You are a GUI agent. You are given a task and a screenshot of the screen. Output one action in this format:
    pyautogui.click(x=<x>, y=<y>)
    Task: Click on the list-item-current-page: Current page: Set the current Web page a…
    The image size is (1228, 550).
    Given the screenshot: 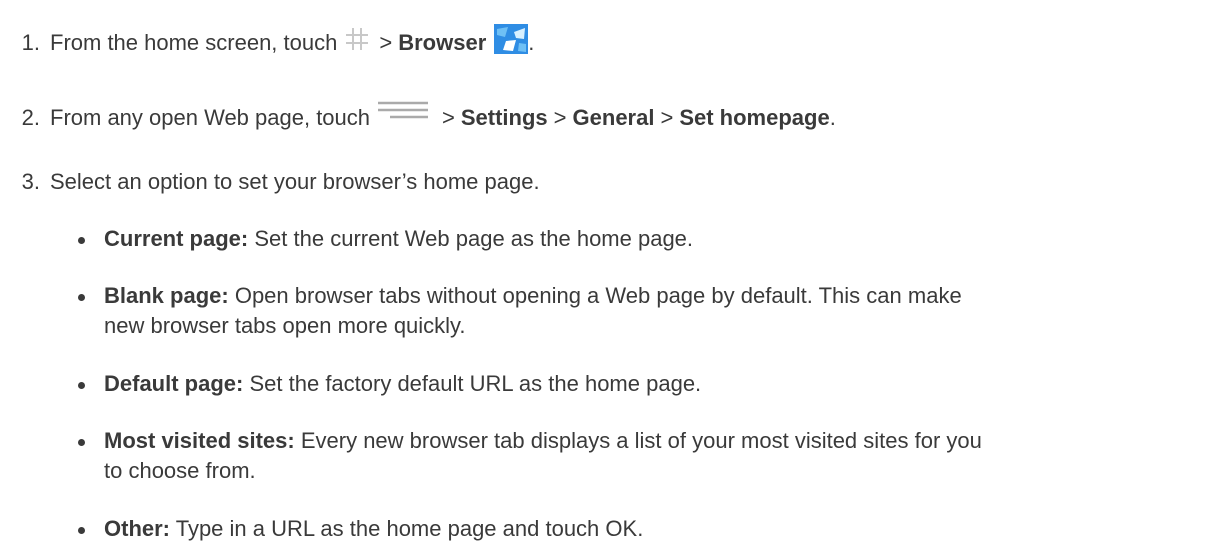 What is the action you would take?
    pyautogui.click(x=648, y=239)
    